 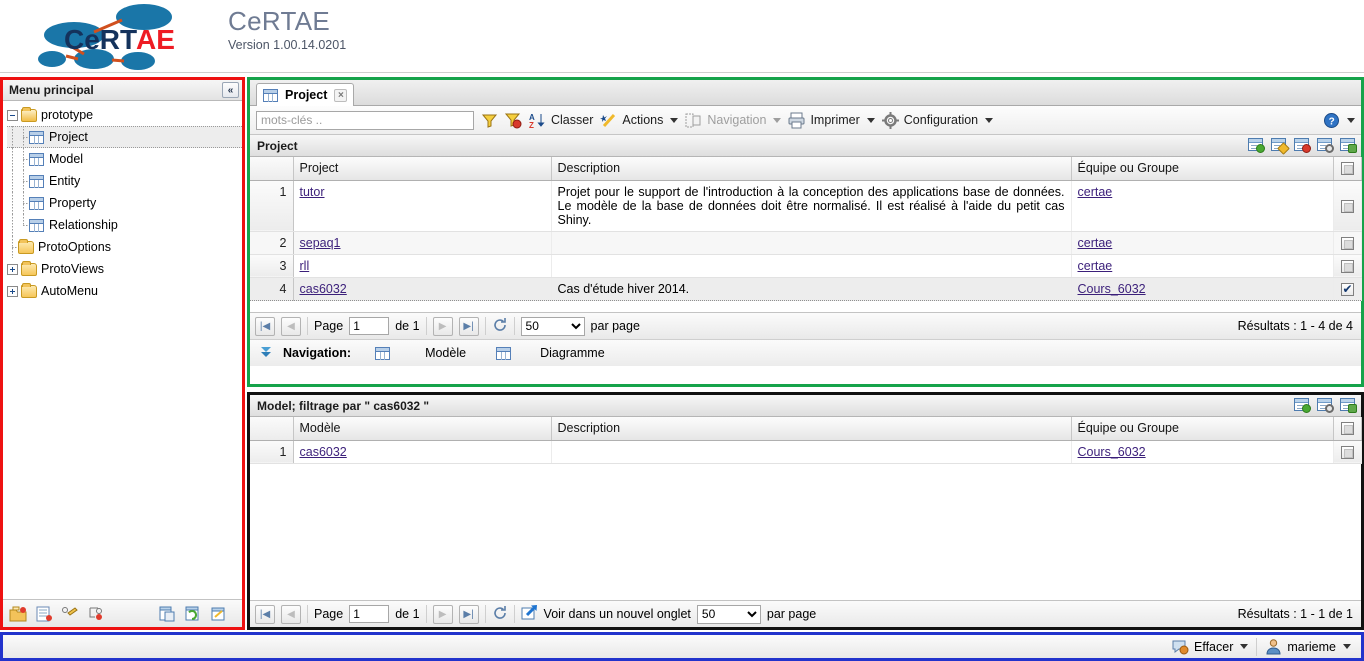 I want to click on project-link: sepaq1, so click(x=320, y=243).